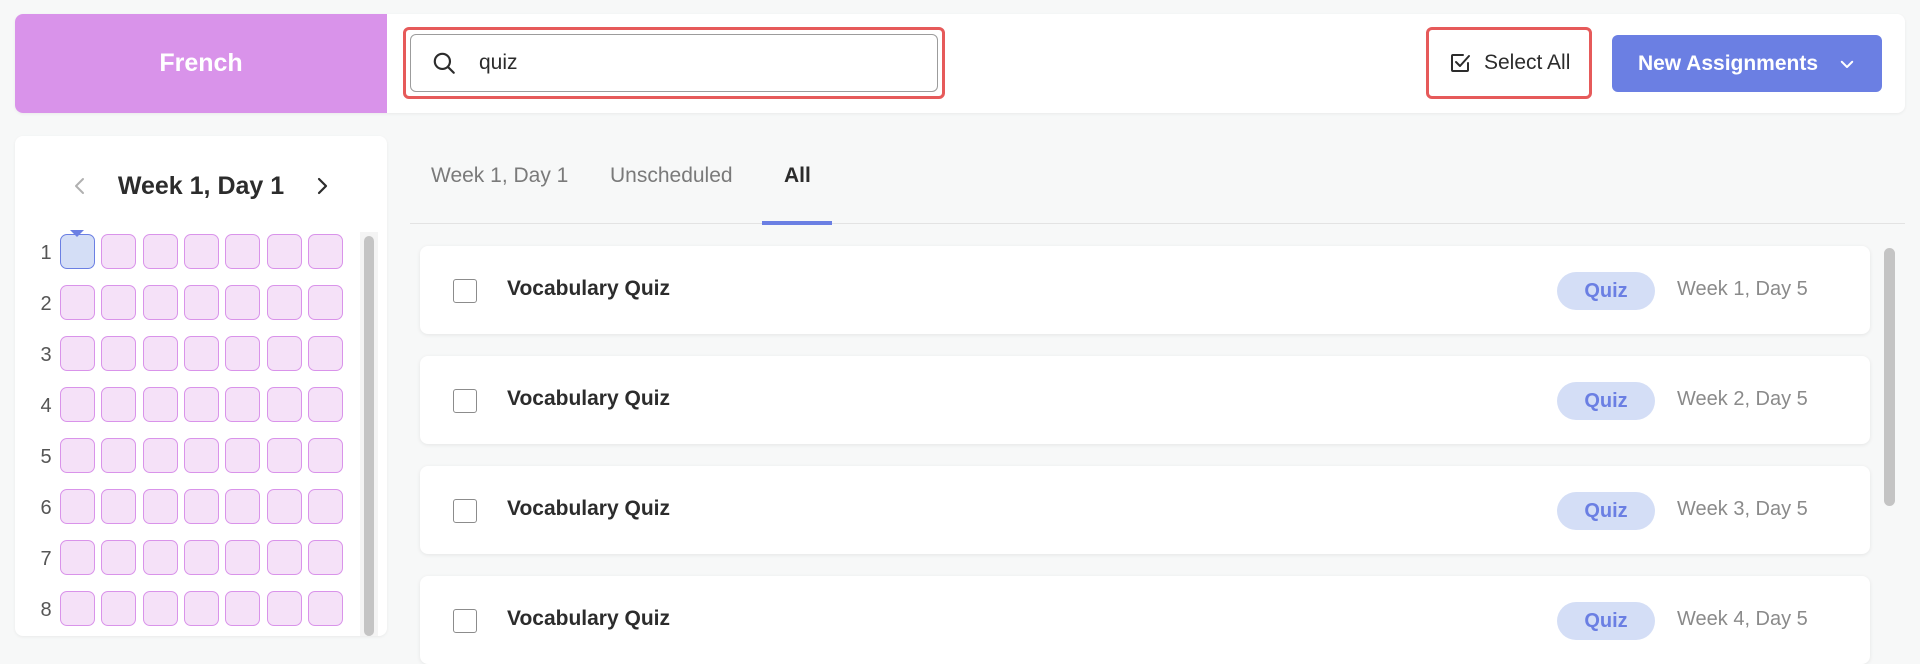  Describe the element at coordinates (1145, 620) in the screenshot. I see `assignment-row: Vocabulary Quiz Quiz Week 4, Day 5` at that location.